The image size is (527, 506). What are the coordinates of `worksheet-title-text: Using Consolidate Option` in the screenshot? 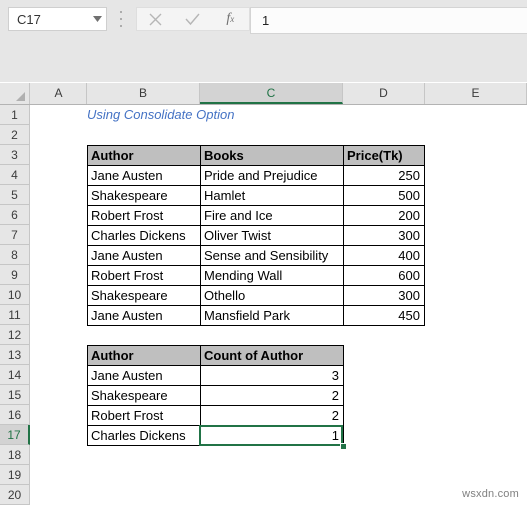 It's located at (161, 114).